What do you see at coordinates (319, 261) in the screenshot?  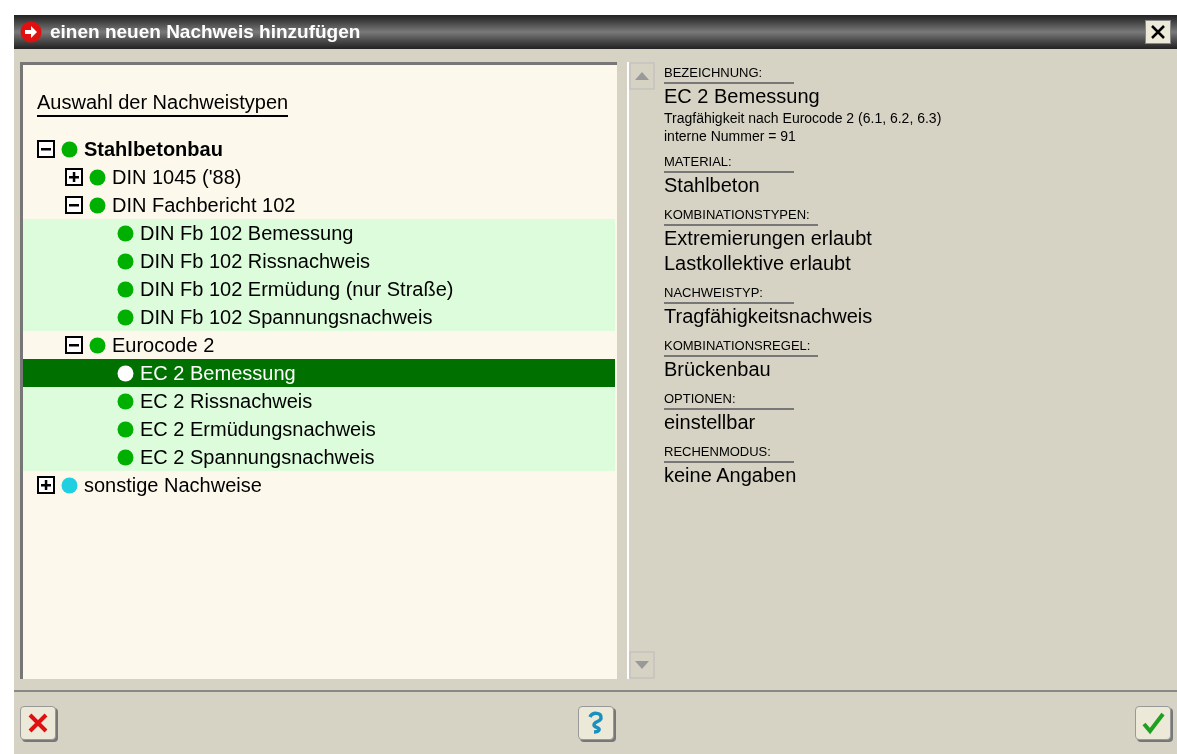 I see `tree-item: DIN Fb 102 Rissnachweis` at bounding box center [319, 261].